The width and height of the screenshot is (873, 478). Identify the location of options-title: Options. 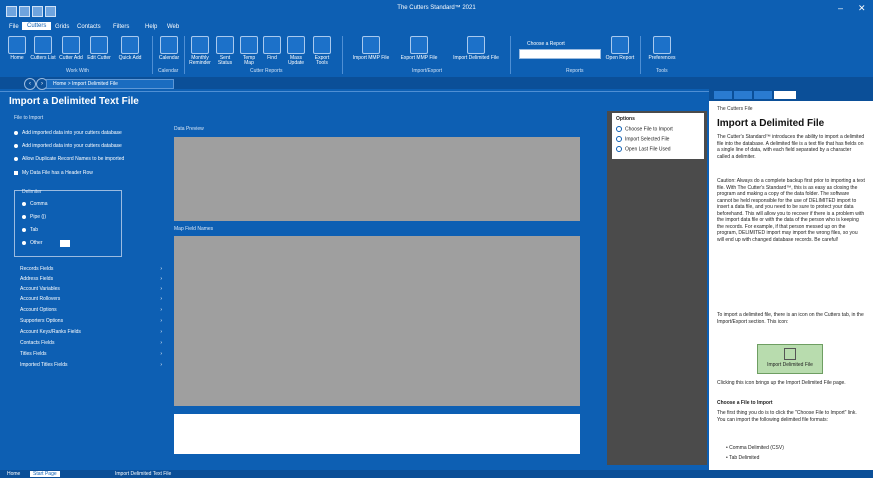
(625, 119).